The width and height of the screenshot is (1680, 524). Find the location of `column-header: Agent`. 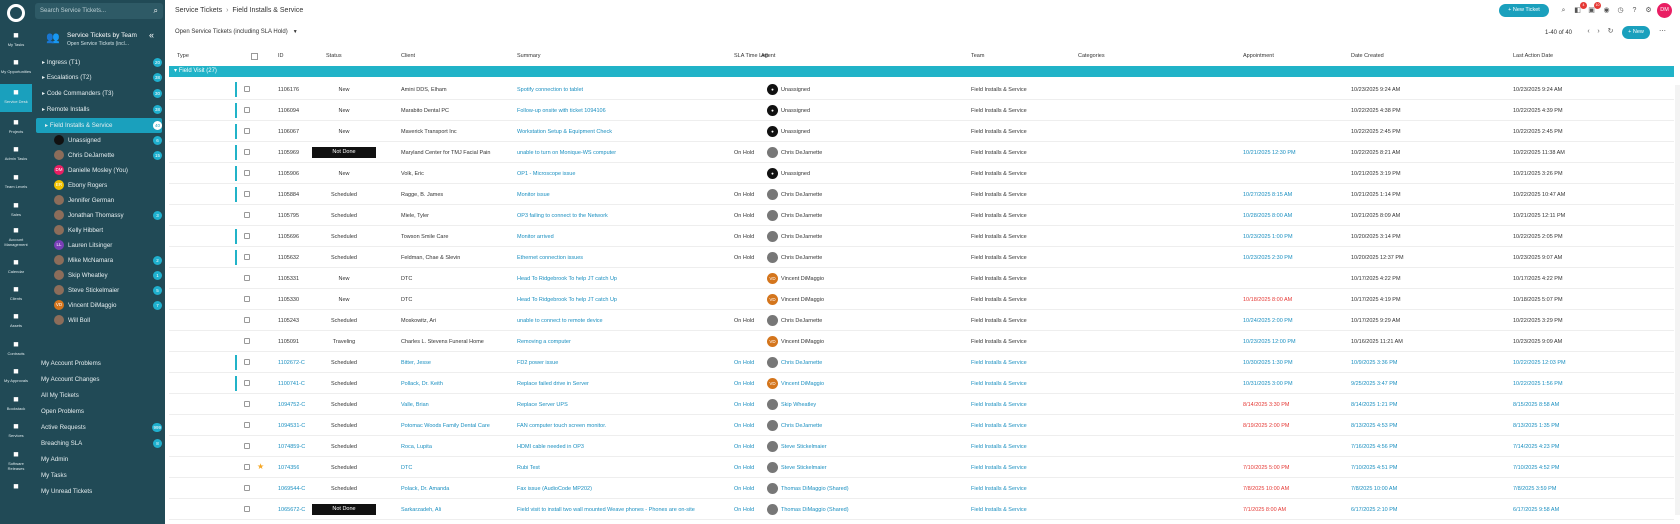

column-header: Agent is located at coordinates (768, 58).